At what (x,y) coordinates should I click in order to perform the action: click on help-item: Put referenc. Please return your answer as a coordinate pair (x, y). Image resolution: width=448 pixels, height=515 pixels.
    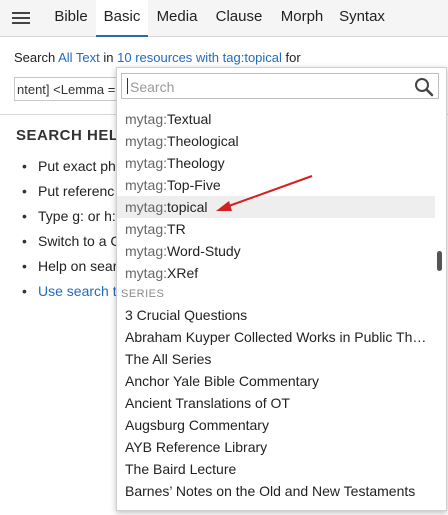
    Looking at the image, I should click on (71, 192).